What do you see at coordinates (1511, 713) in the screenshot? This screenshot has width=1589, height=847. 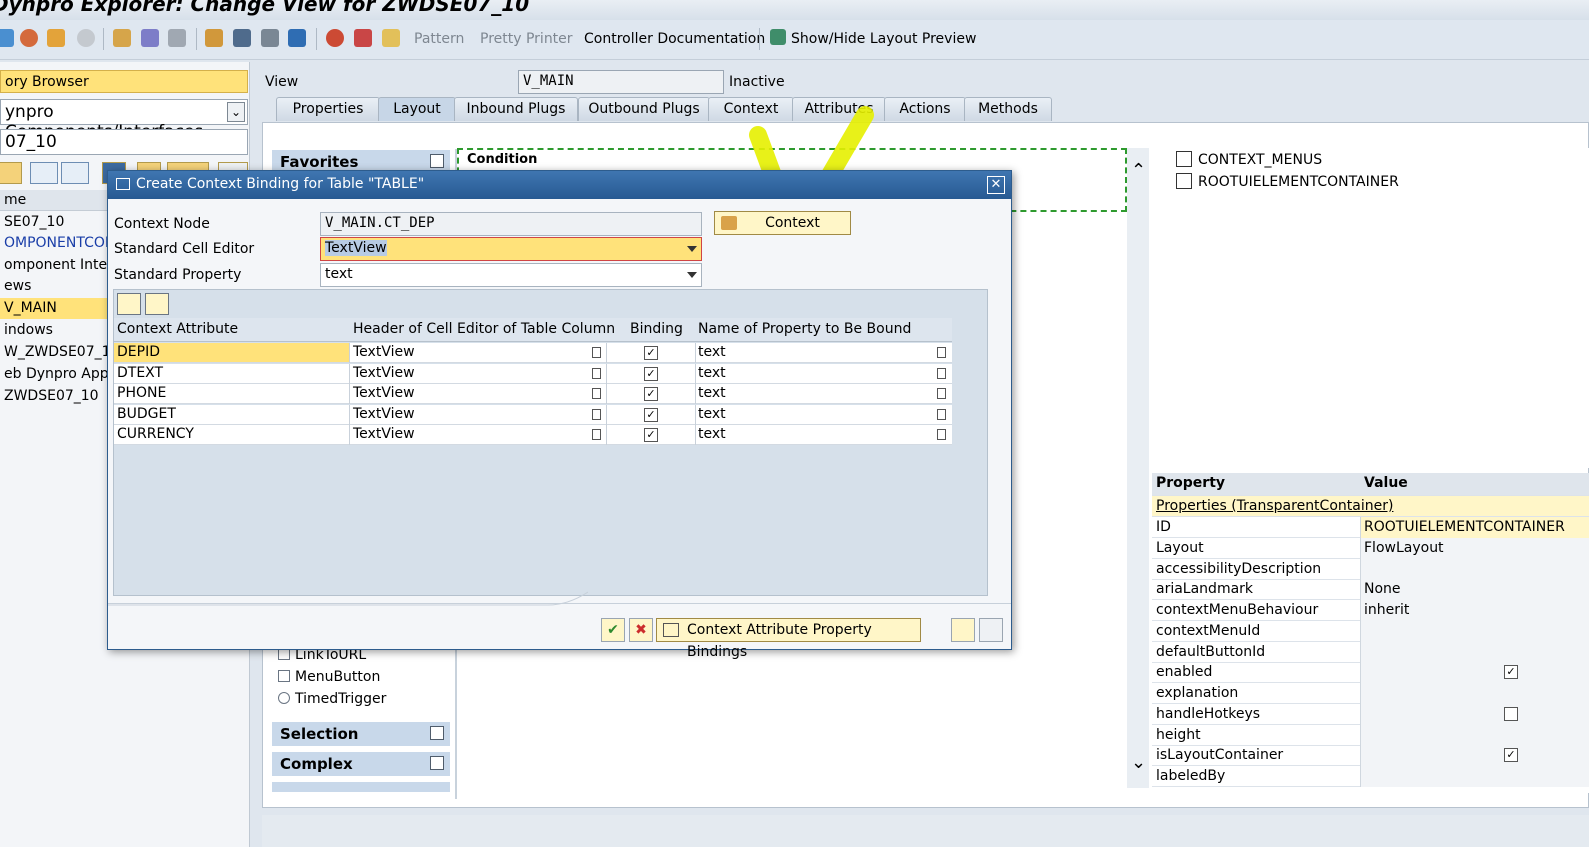 I see `property-checkbox` at bounding box center [1511, 713].